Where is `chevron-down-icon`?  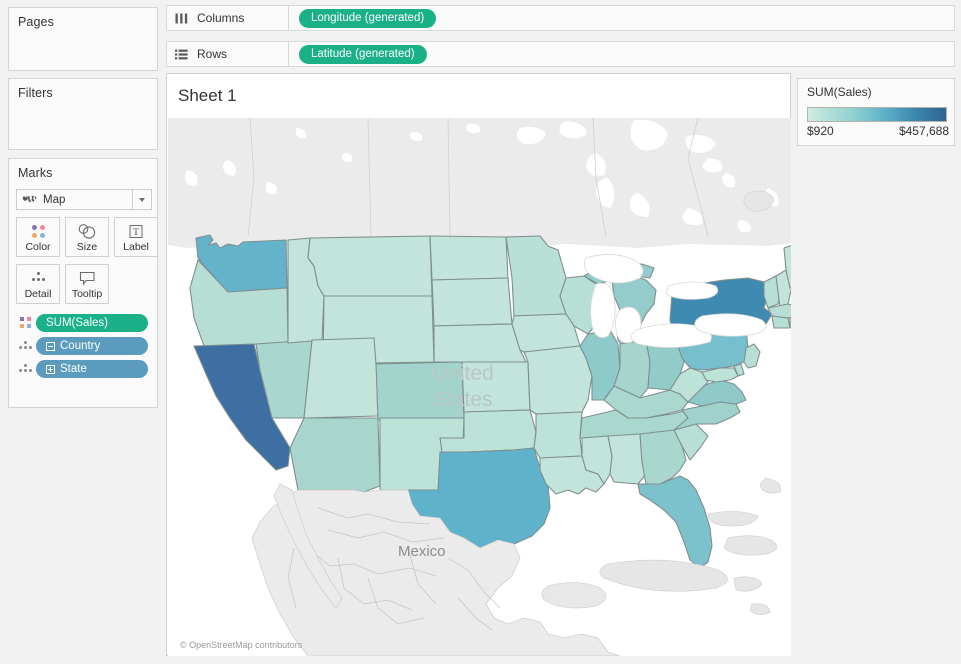
chevron-down-icon is located at coordinates (141, 199).